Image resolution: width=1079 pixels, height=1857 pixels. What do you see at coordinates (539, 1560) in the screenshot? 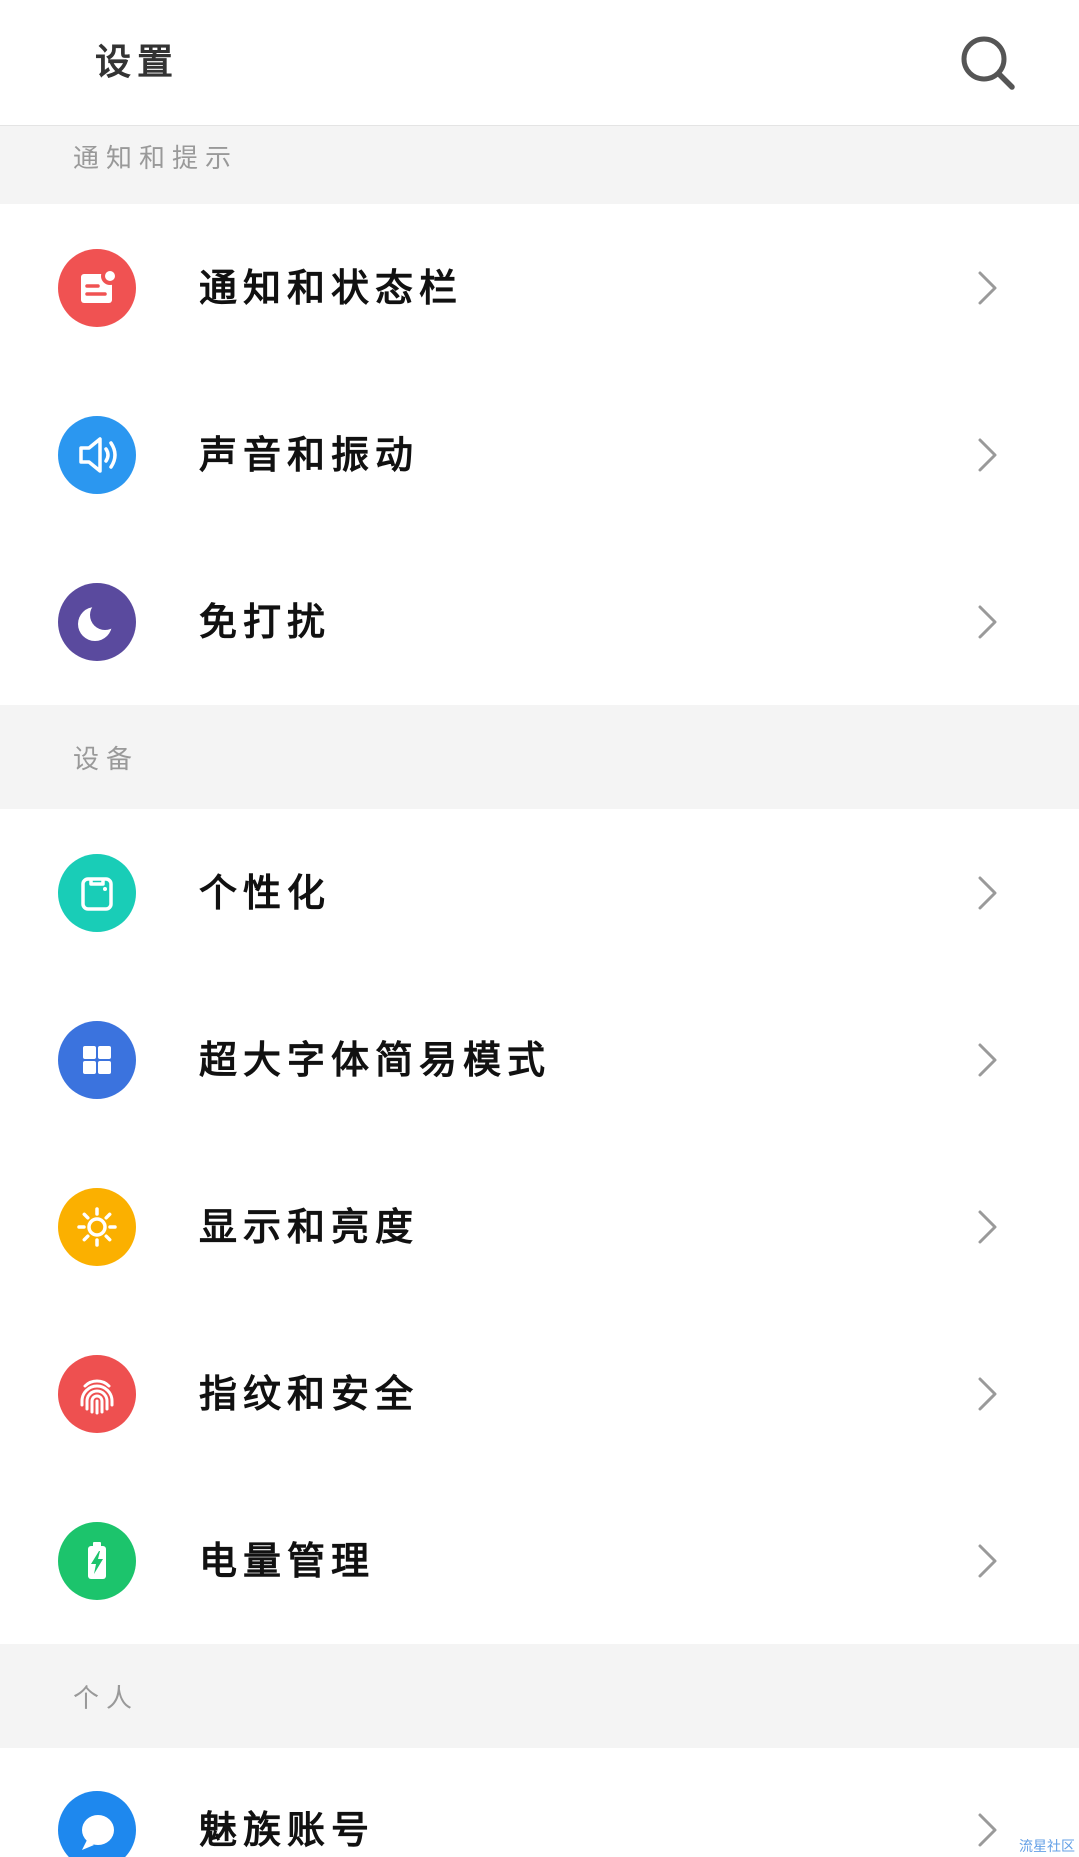
I see `settings-item-battery-management: 电量管理` at bounding box center [539, 1560].